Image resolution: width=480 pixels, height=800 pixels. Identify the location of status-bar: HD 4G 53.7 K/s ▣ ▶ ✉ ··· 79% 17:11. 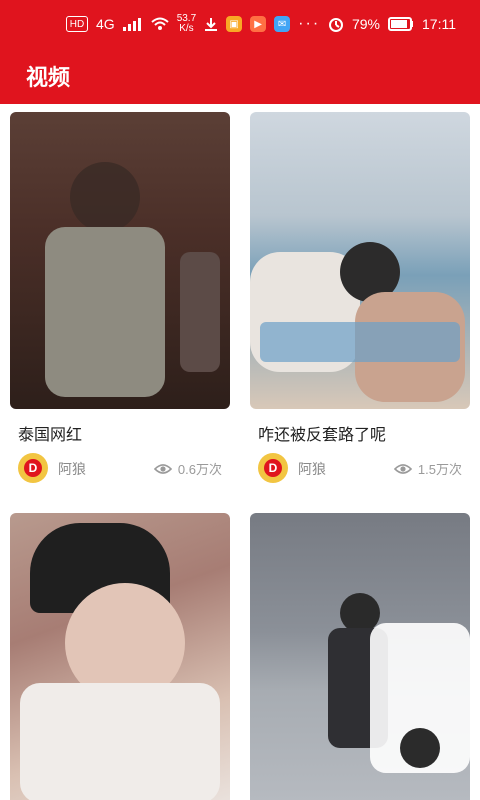
(240, 27).